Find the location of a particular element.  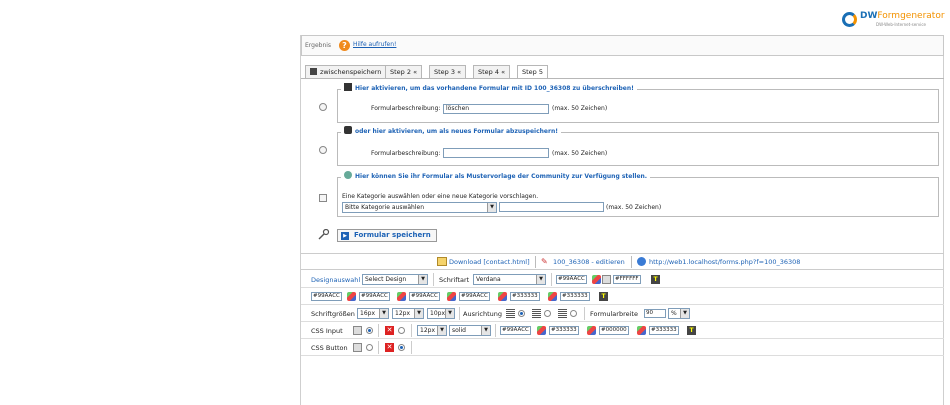

logo-tagline: DW-Web-Internet-service is located at coordinates (901, 24).